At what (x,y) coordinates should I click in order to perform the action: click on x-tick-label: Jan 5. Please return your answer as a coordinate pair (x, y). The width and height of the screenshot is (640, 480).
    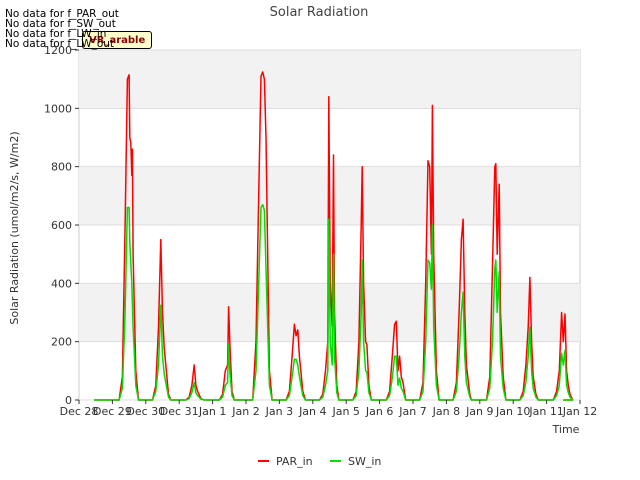
    Looking at the image, I should click on (345, 411).